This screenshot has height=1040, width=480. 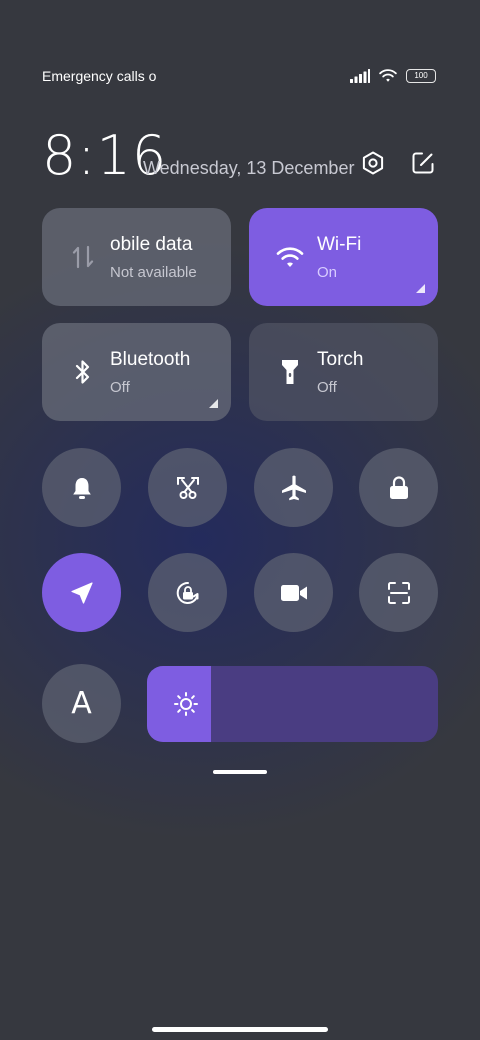 I want to click on wifi-status: On, so click(x=327, y=272).